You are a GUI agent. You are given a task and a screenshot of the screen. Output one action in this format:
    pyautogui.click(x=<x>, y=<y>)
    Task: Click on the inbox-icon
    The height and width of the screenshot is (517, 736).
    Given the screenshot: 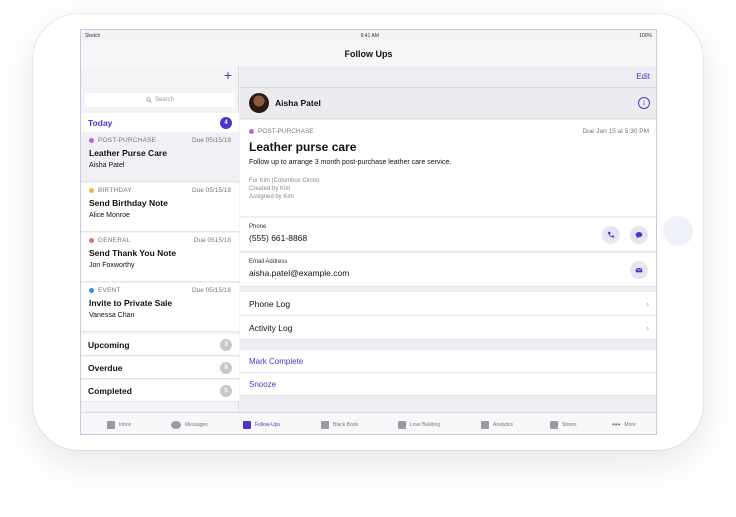 What is the action you would take?
    pyautogui.click(x=111, y=424)
    